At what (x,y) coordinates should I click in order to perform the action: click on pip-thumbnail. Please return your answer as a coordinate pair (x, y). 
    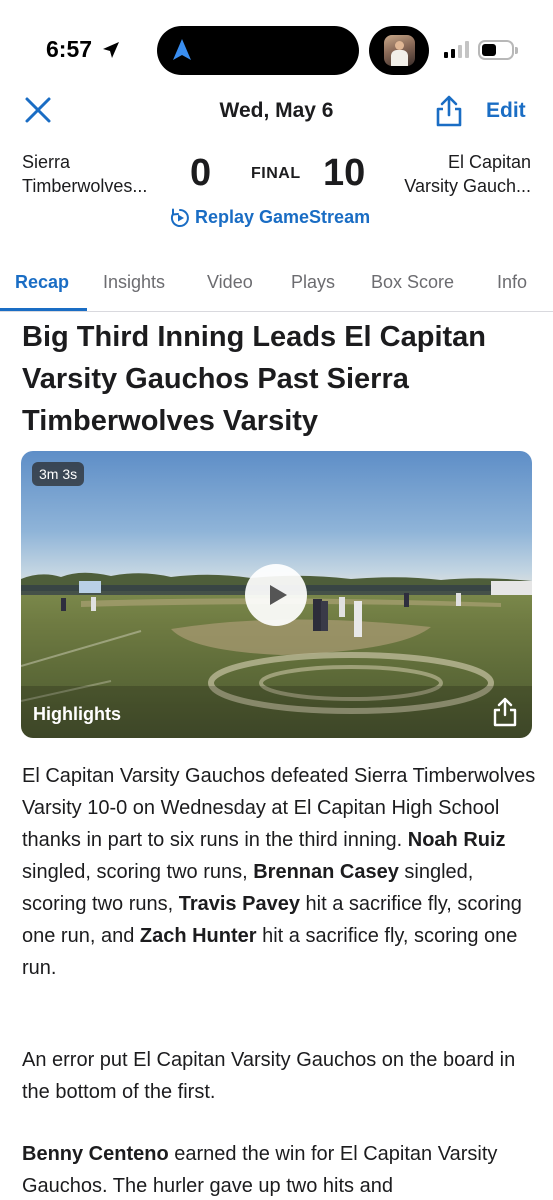
    Looking at the image, I should click on (399, 50).